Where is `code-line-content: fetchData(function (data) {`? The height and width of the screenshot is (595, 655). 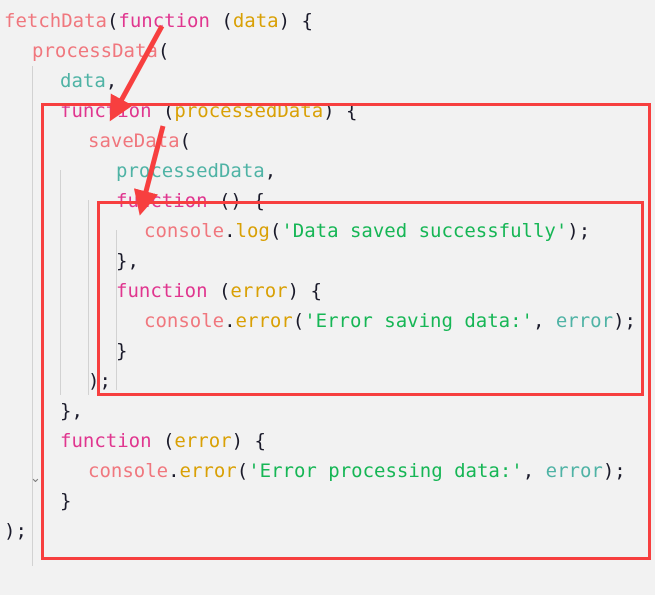
code-line-content: fetchData(function (data) { is located at coordinates (156, 21).